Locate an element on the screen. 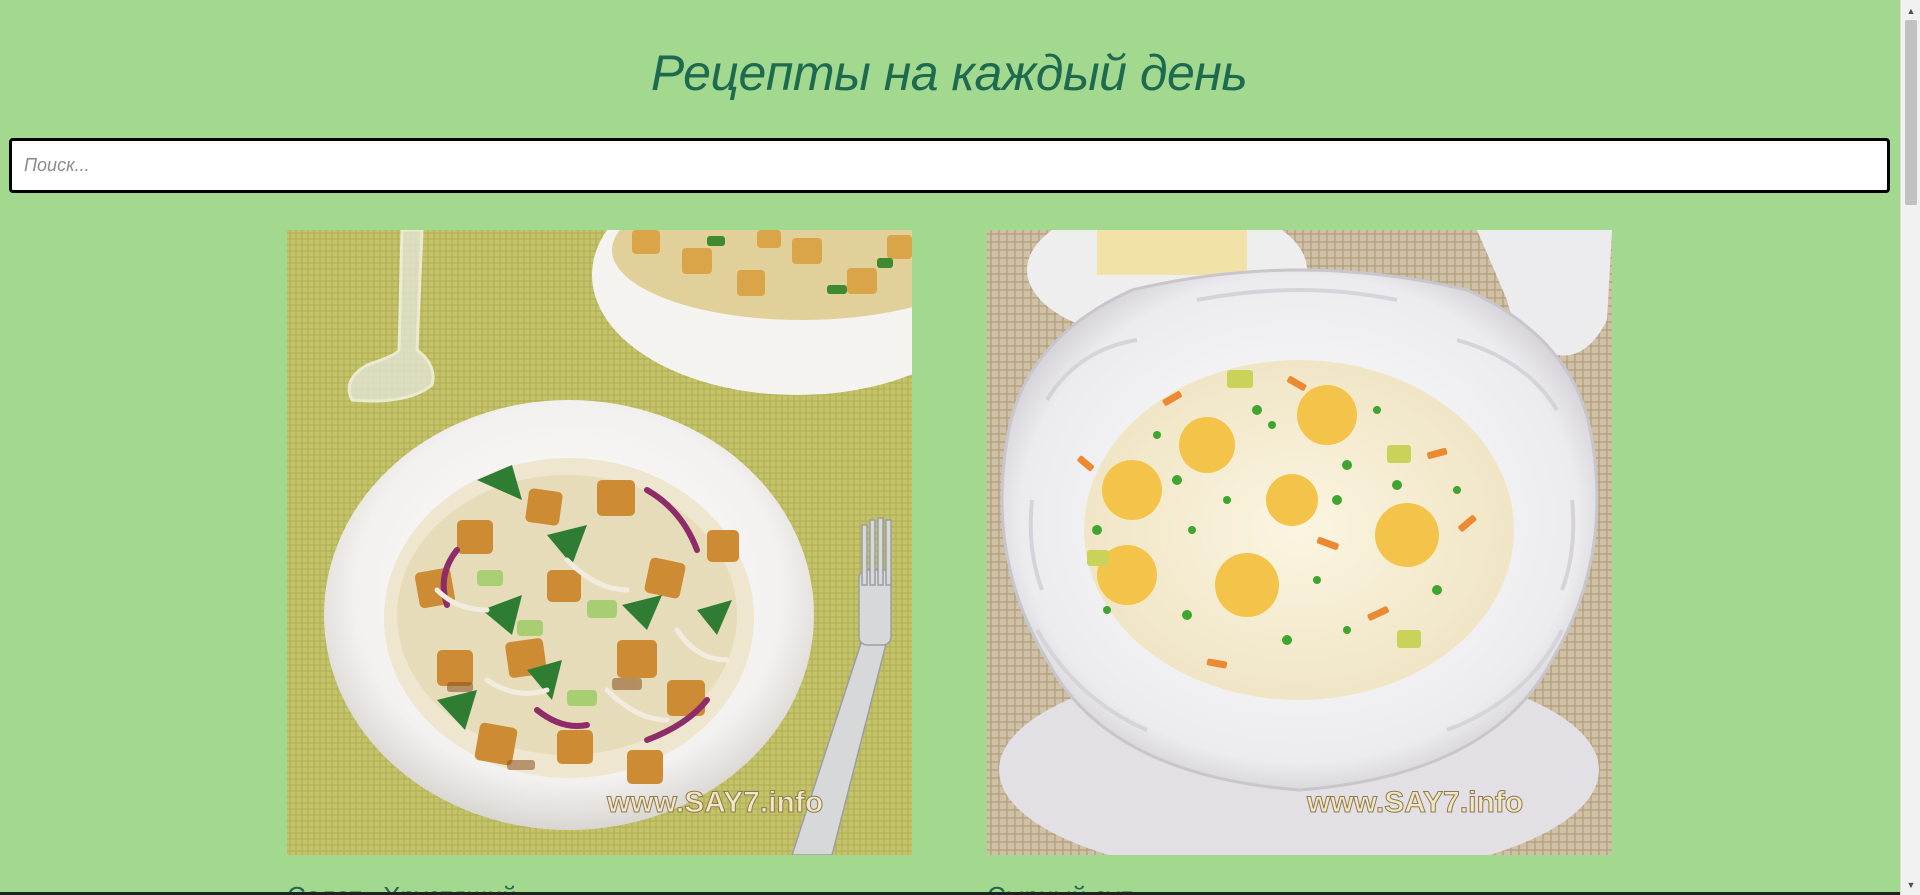 The image size is (1920, 895). search-input is located at coordinates (949, 165).